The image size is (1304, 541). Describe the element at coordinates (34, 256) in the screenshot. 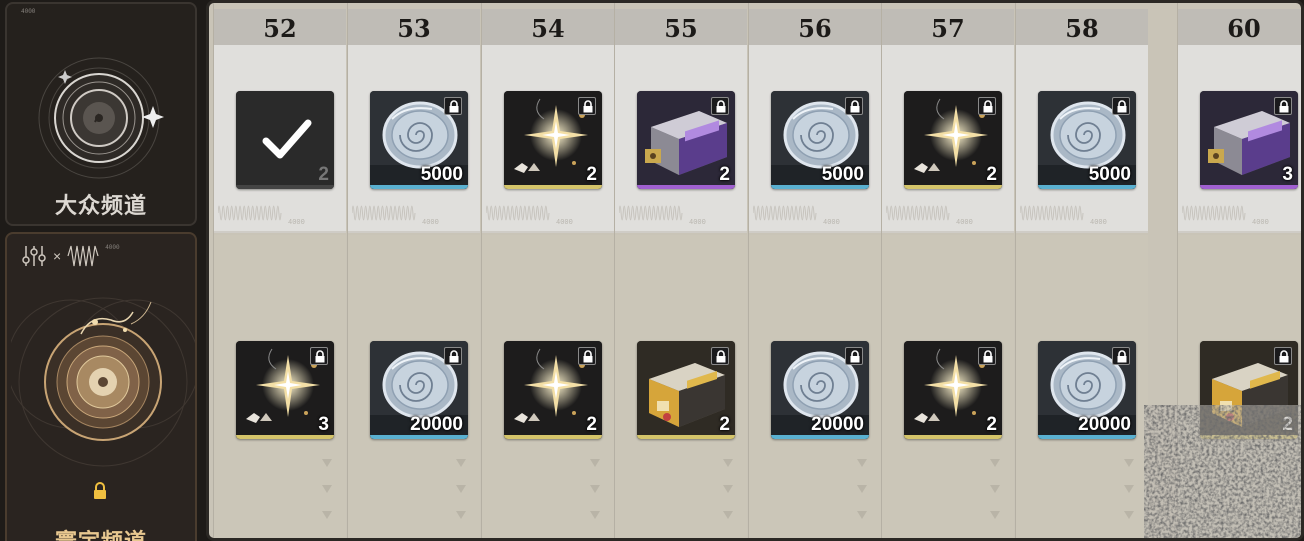

I see `mixer-icon` at that location.